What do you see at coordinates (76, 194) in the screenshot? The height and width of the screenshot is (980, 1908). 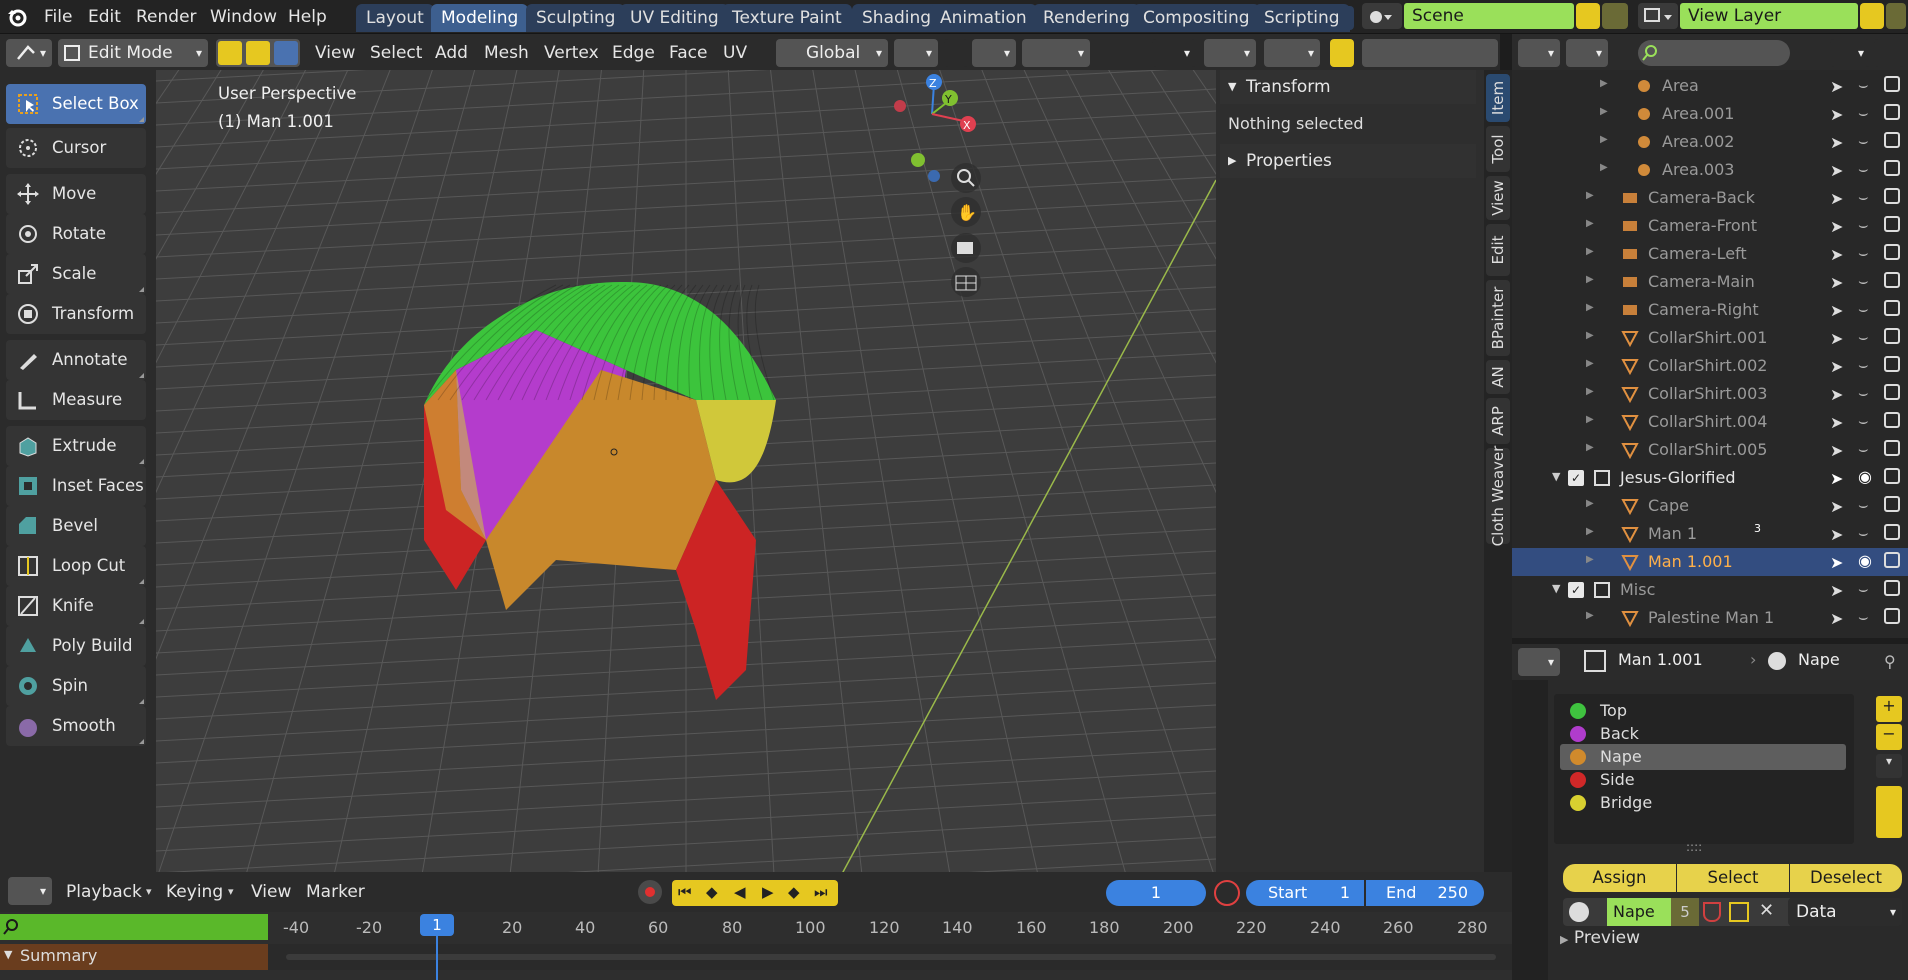 I see `tool-move: Move` at bounding box center [76, 194].